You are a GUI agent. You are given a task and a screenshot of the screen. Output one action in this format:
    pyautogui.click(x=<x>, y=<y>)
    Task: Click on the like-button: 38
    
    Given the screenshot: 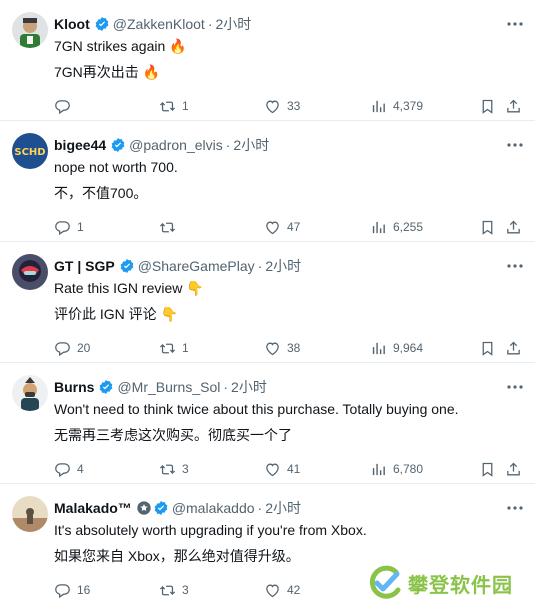 What is the action you would take?
    pyautogui.click(x=282, y=348)
    